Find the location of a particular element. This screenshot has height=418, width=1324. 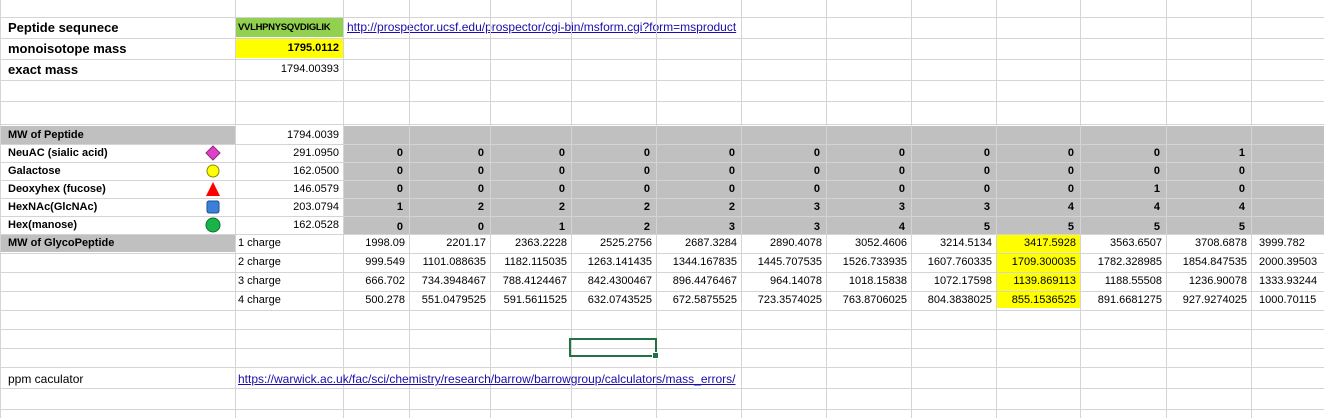

glycopeptide-mass-cell: 3563.6507 is located at coordinates (1121, 243).